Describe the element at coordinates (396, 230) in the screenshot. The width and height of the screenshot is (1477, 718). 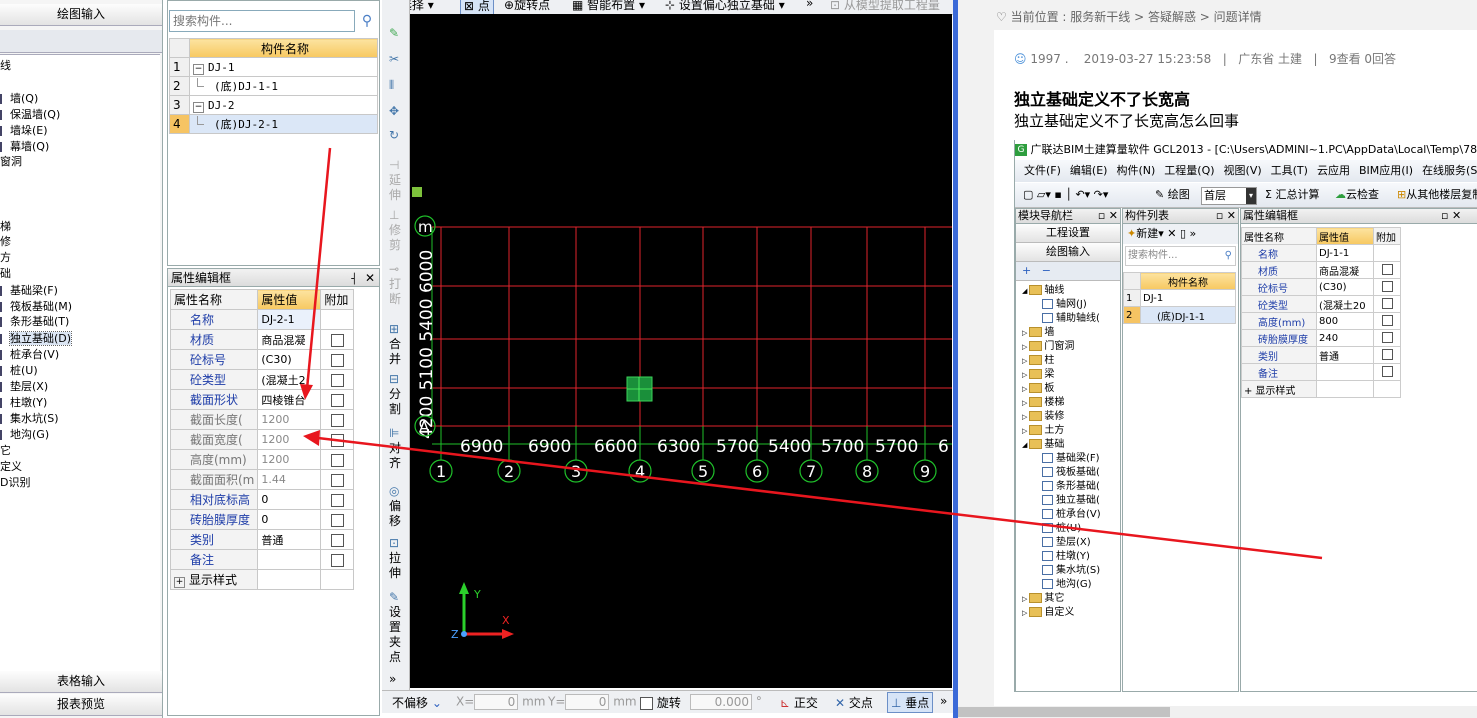
I see `trim-button: ⊥ 修剪` at that location.